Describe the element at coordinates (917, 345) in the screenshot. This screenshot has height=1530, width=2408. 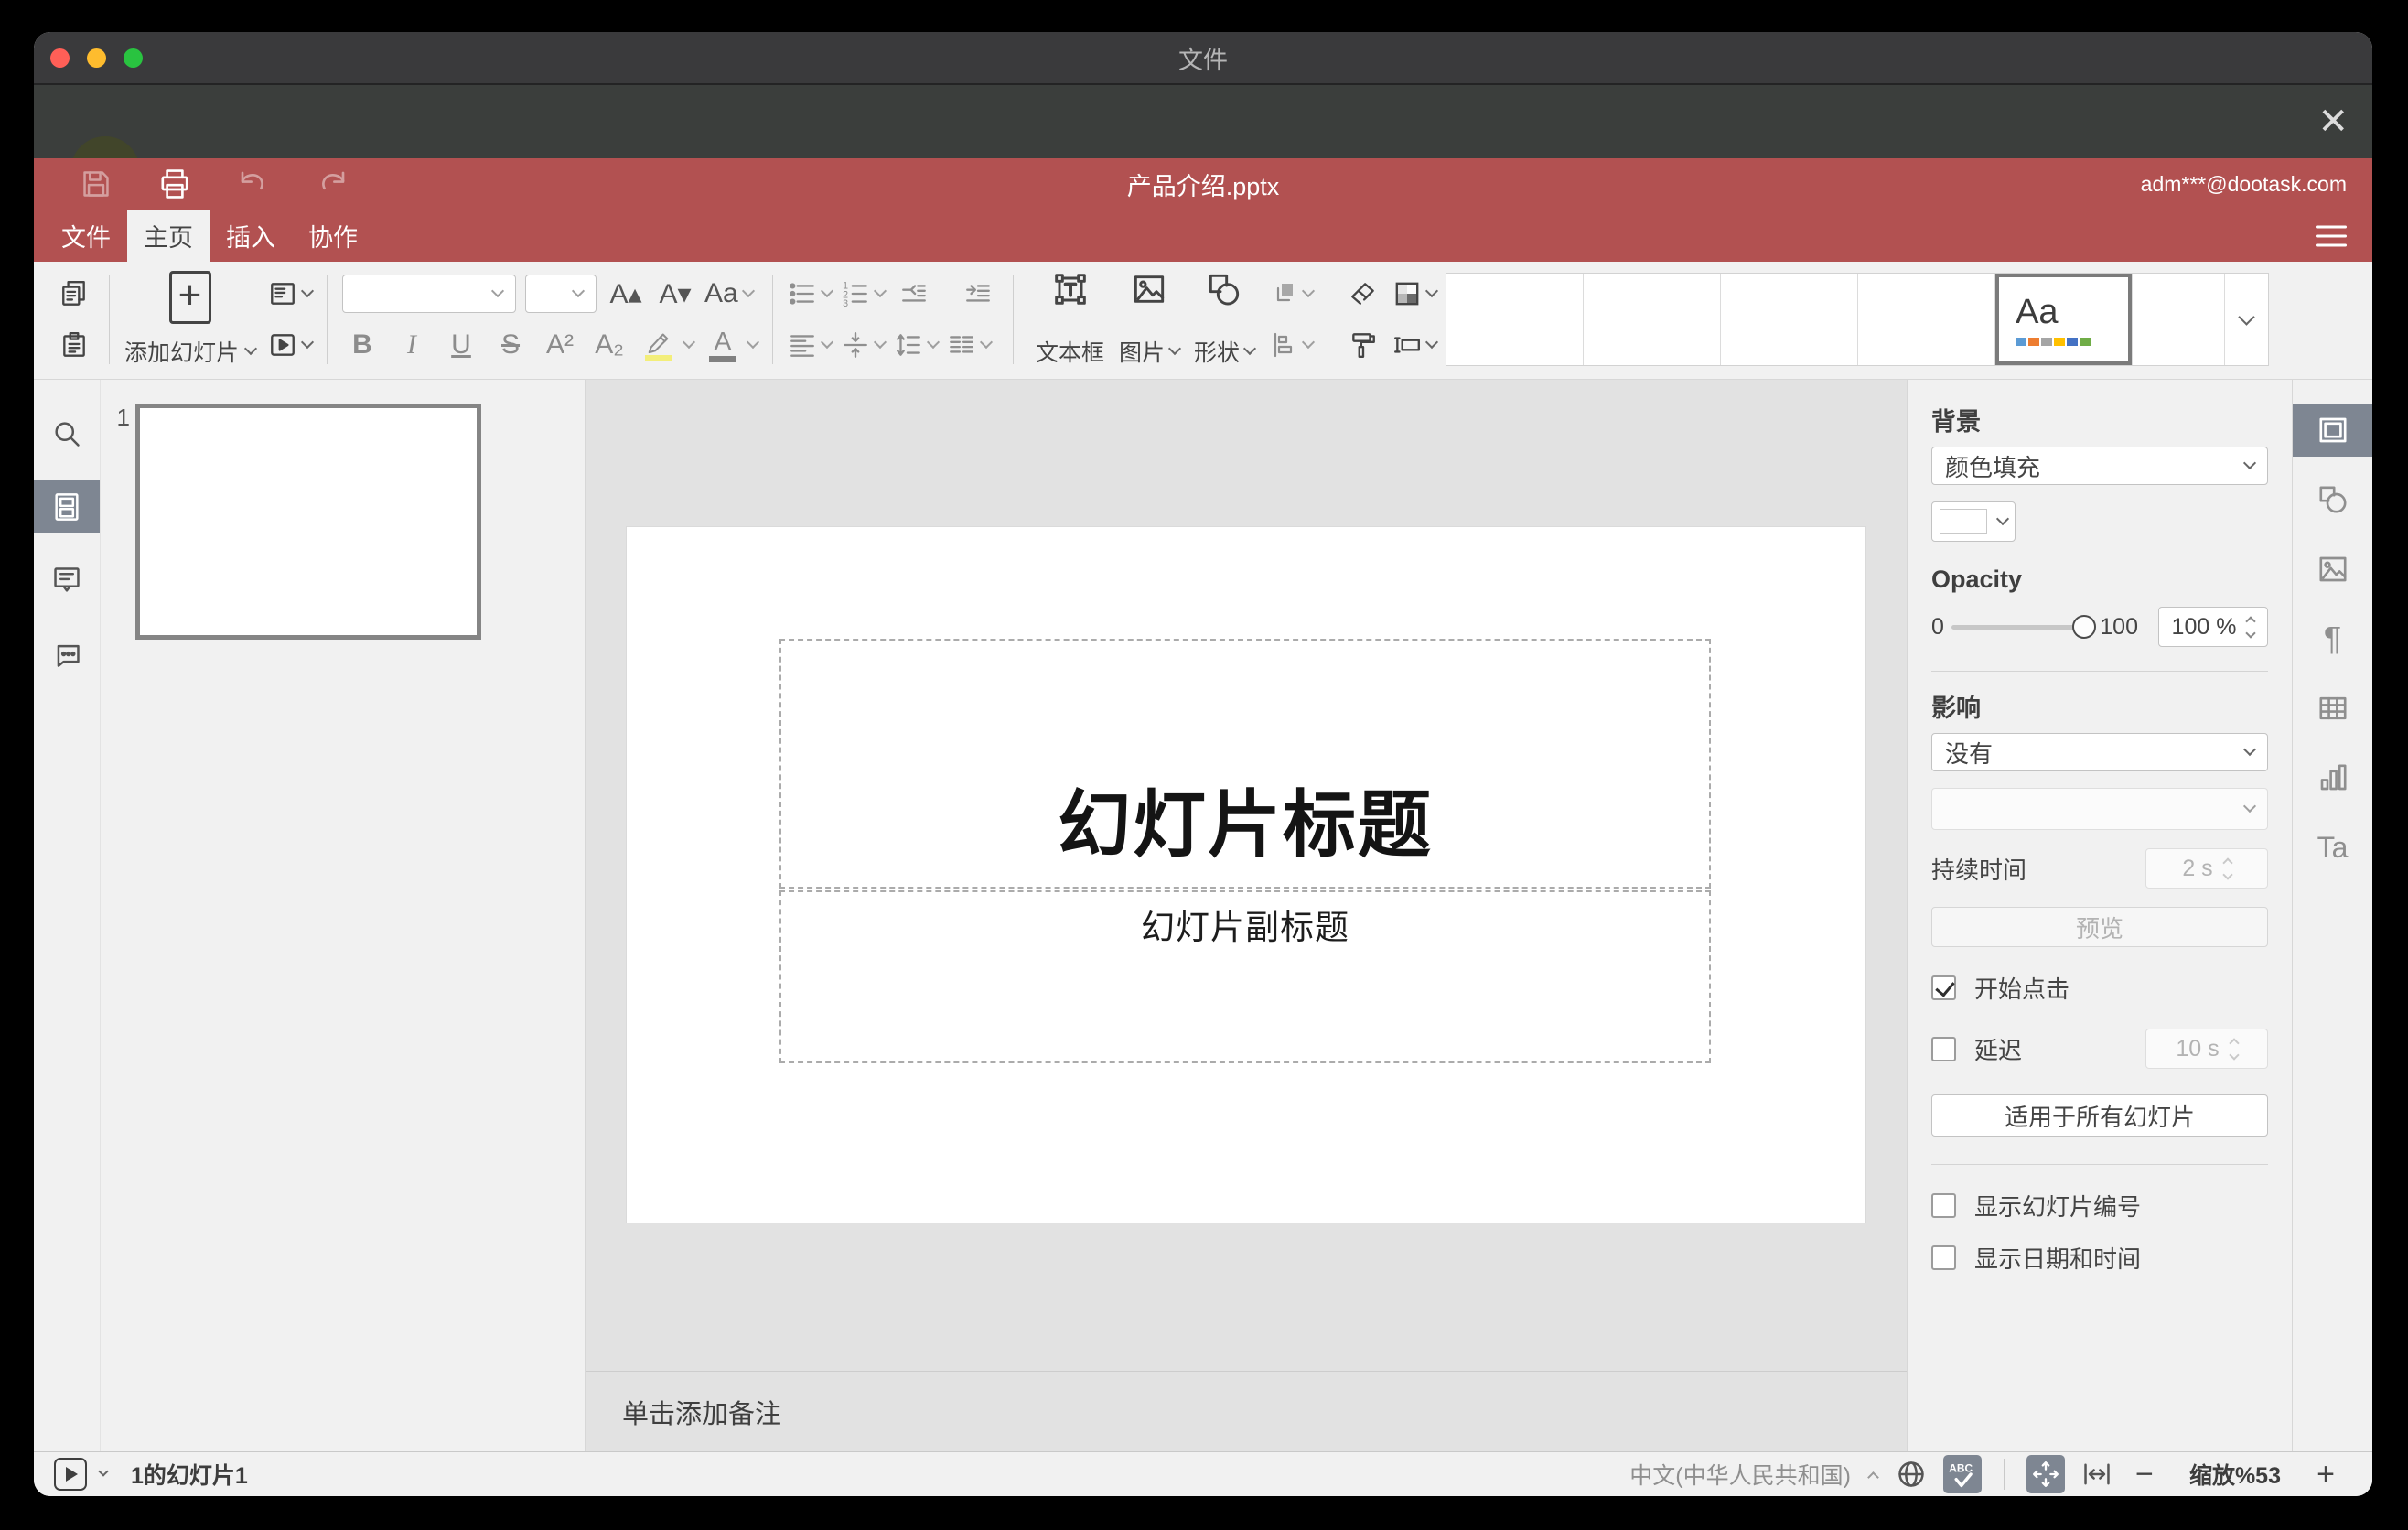
I see `line-spacing-button` at that location.